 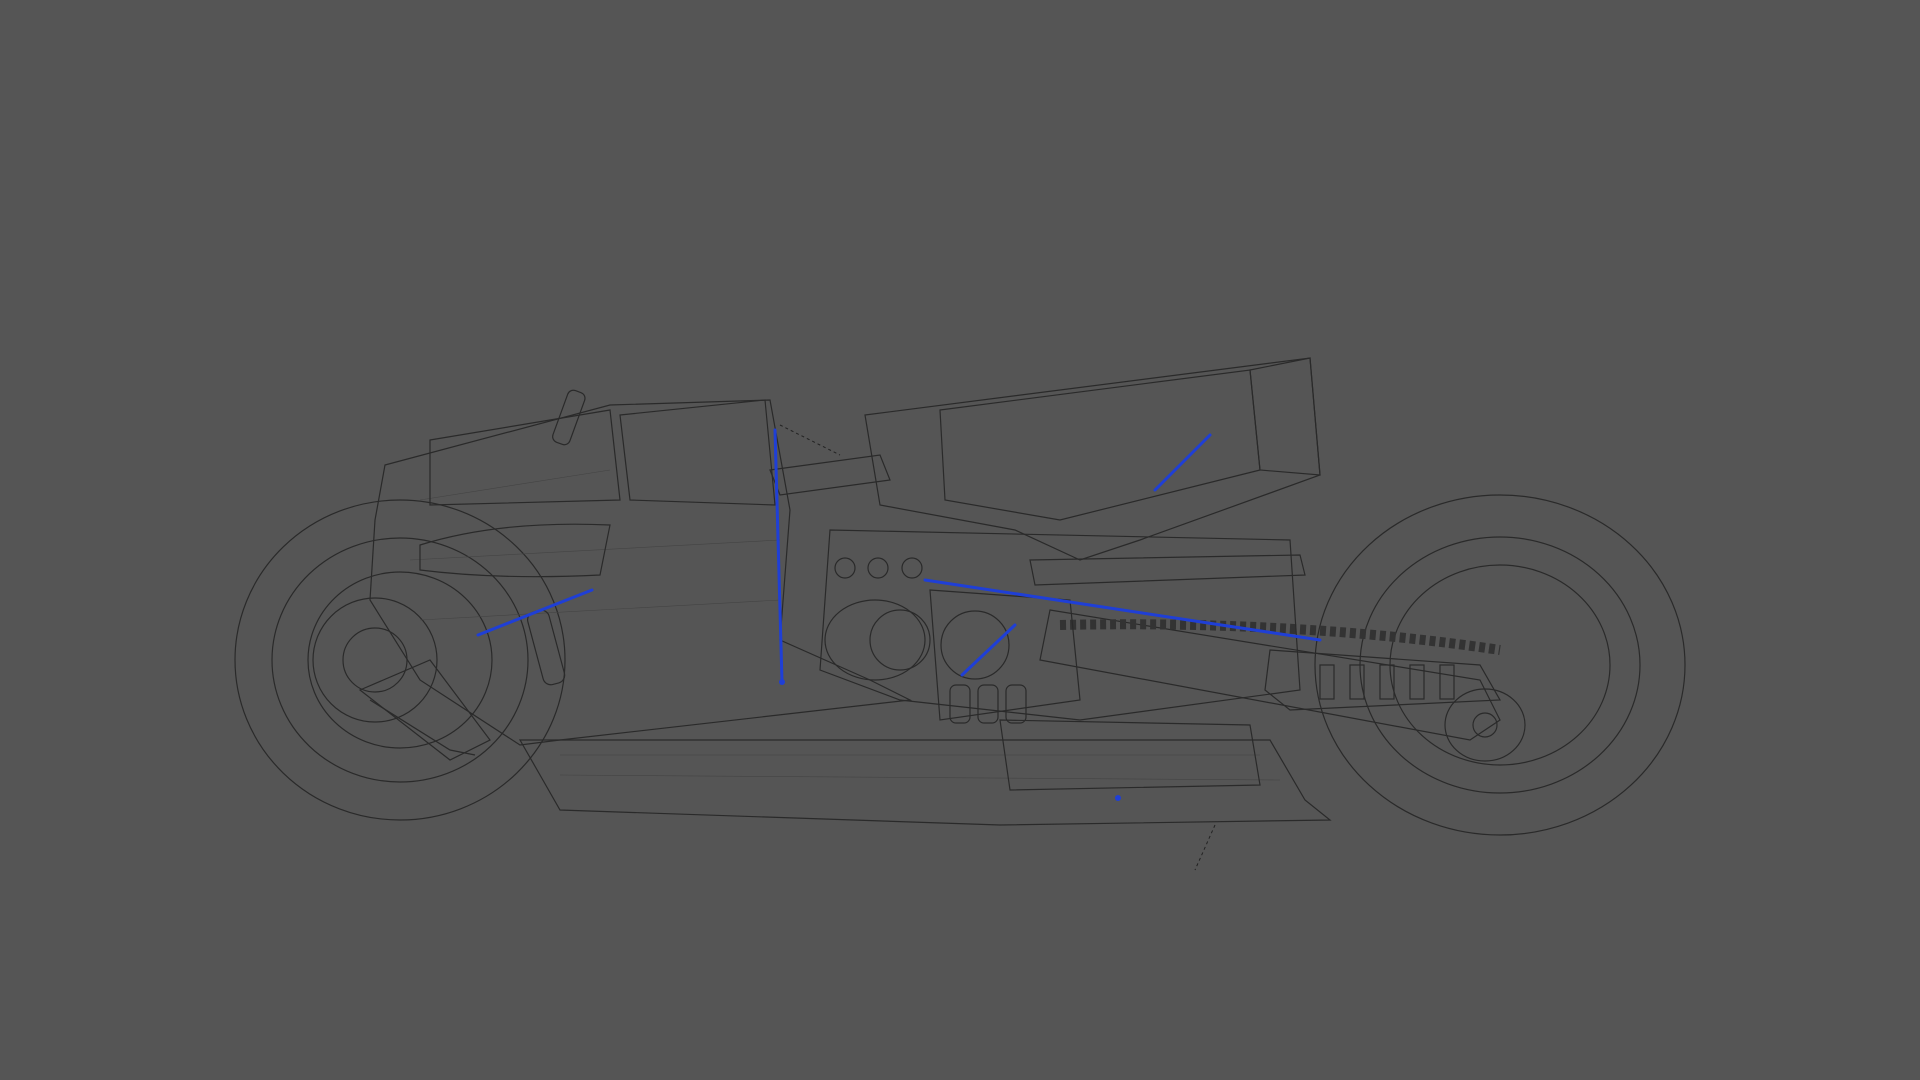 What do you see at coordinates (400, 660) in the screenshot?
I see `front-wheel` at bounding box center [400, 660].